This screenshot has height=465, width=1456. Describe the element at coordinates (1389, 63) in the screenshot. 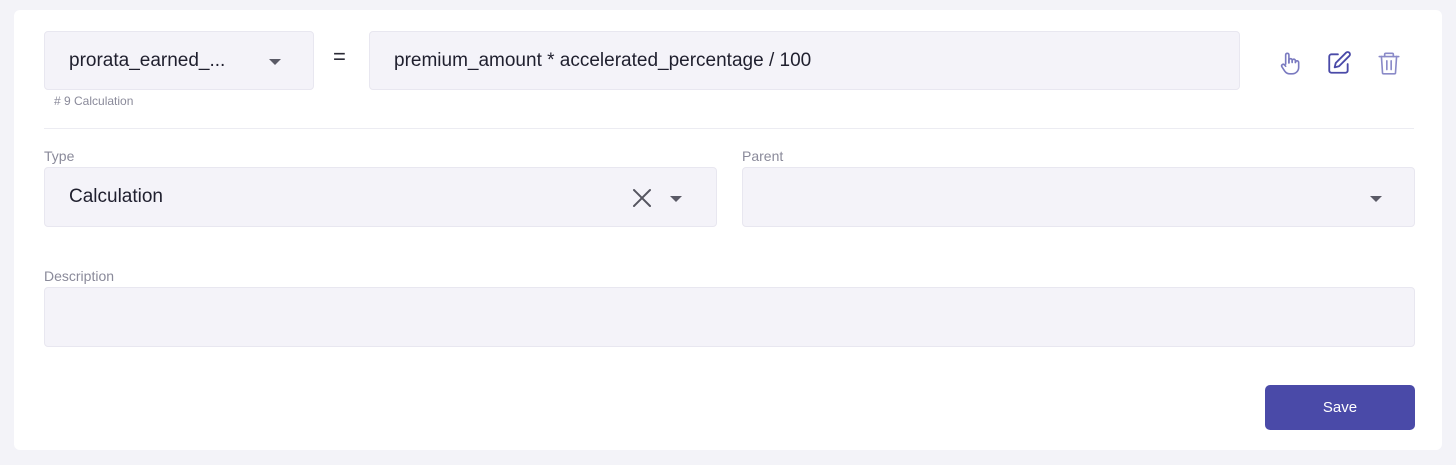

I see `trash-icon` at that location.